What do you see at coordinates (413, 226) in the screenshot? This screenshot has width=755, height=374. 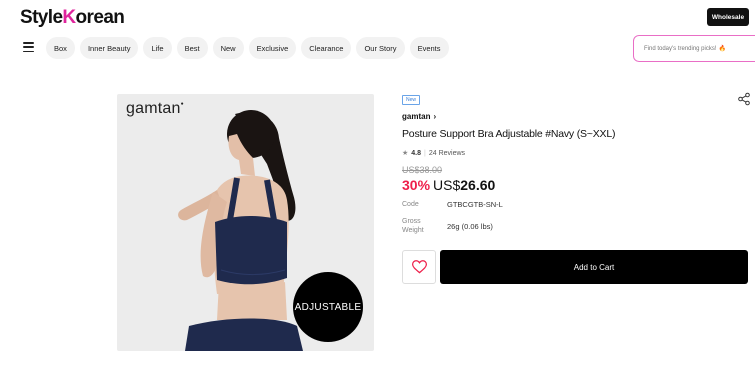 I see `weight-label: Gross Weight` at bounding box center [413, 226].